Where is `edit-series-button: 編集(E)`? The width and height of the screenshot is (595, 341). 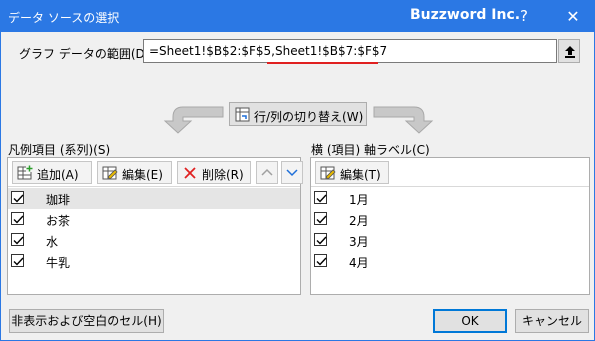 edit-series-button: 編集(E) is located at coordinates (134, 172).